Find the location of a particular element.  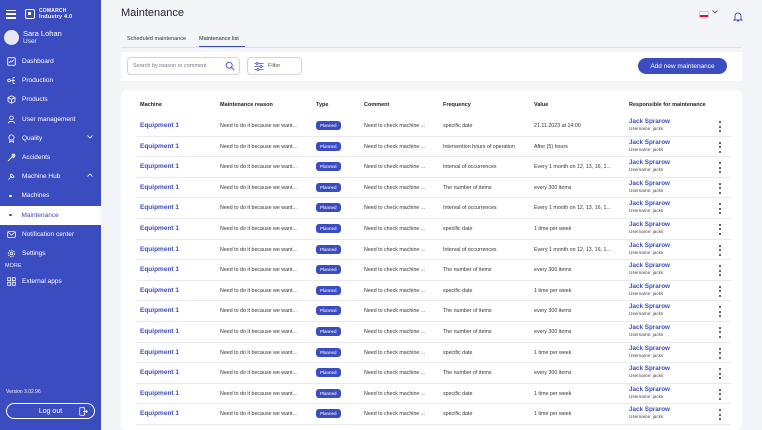

sidebar-item-notification-center: Notification center is located at coordinates (50, 234).